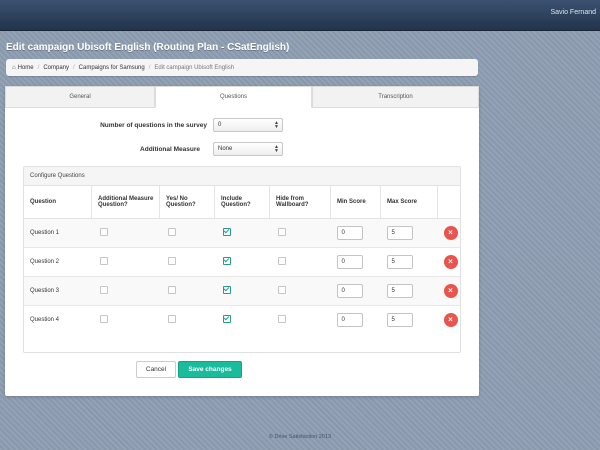 This screenshot has height=450, width=600. Describe the element at coordinates (187, 202) in the screenshot. I see `col-yes-no: Yes/ No Question?` at that location.